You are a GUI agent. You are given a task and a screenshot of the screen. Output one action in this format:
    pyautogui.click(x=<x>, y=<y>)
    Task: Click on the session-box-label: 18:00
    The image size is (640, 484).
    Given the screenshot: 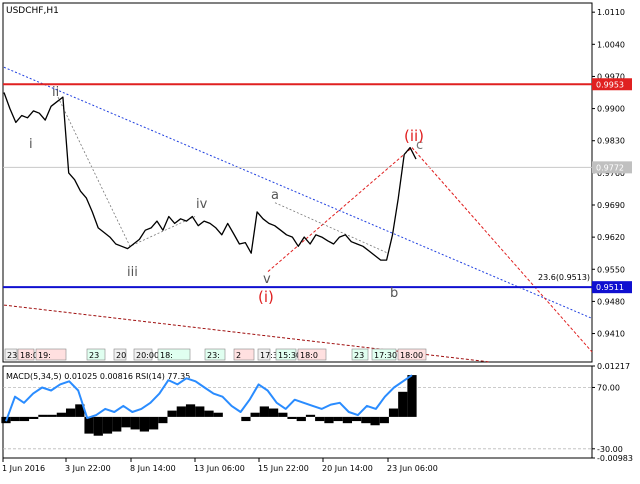 What is the action you would take?
    pyautogui.click(x=411, y=355)
    